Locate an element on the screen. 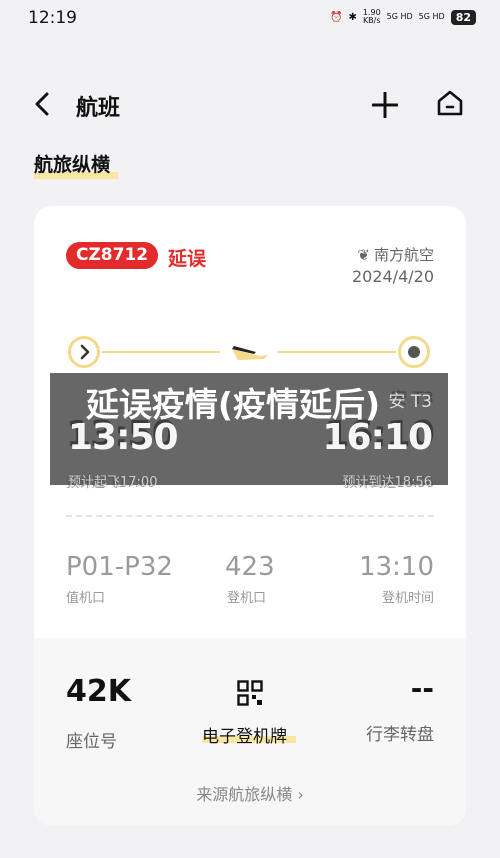  net-speed-unit: KB/s is located at coordinates (371, 20).